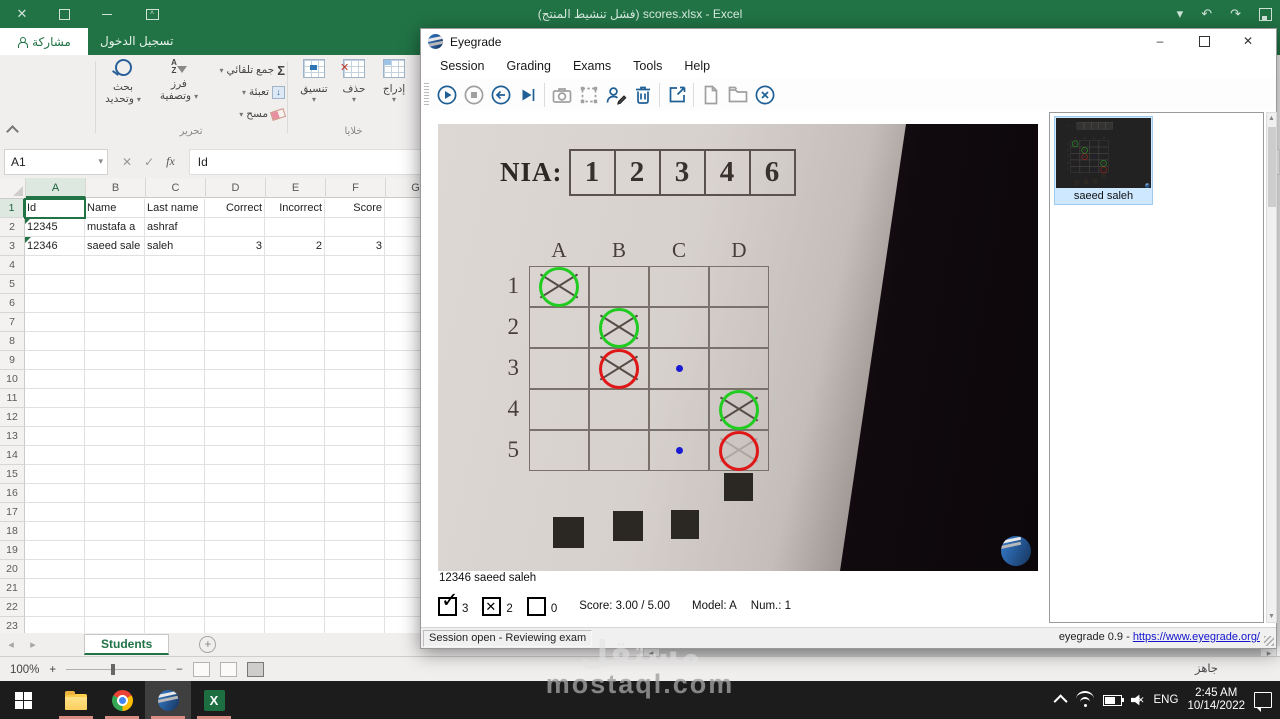  What do you see at coordinates (527, 94) in the screenshot?
I see `next-exam-button` at bounding box center [527, 94].